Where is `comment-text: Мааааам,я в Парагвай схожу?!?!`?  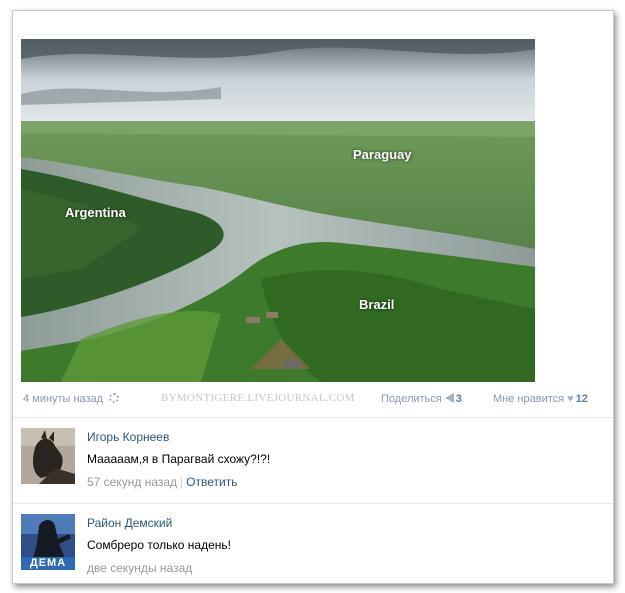
comment-text: Мааааам,я в Парагвай схожу?!?! is located at coordinates (179, 459).